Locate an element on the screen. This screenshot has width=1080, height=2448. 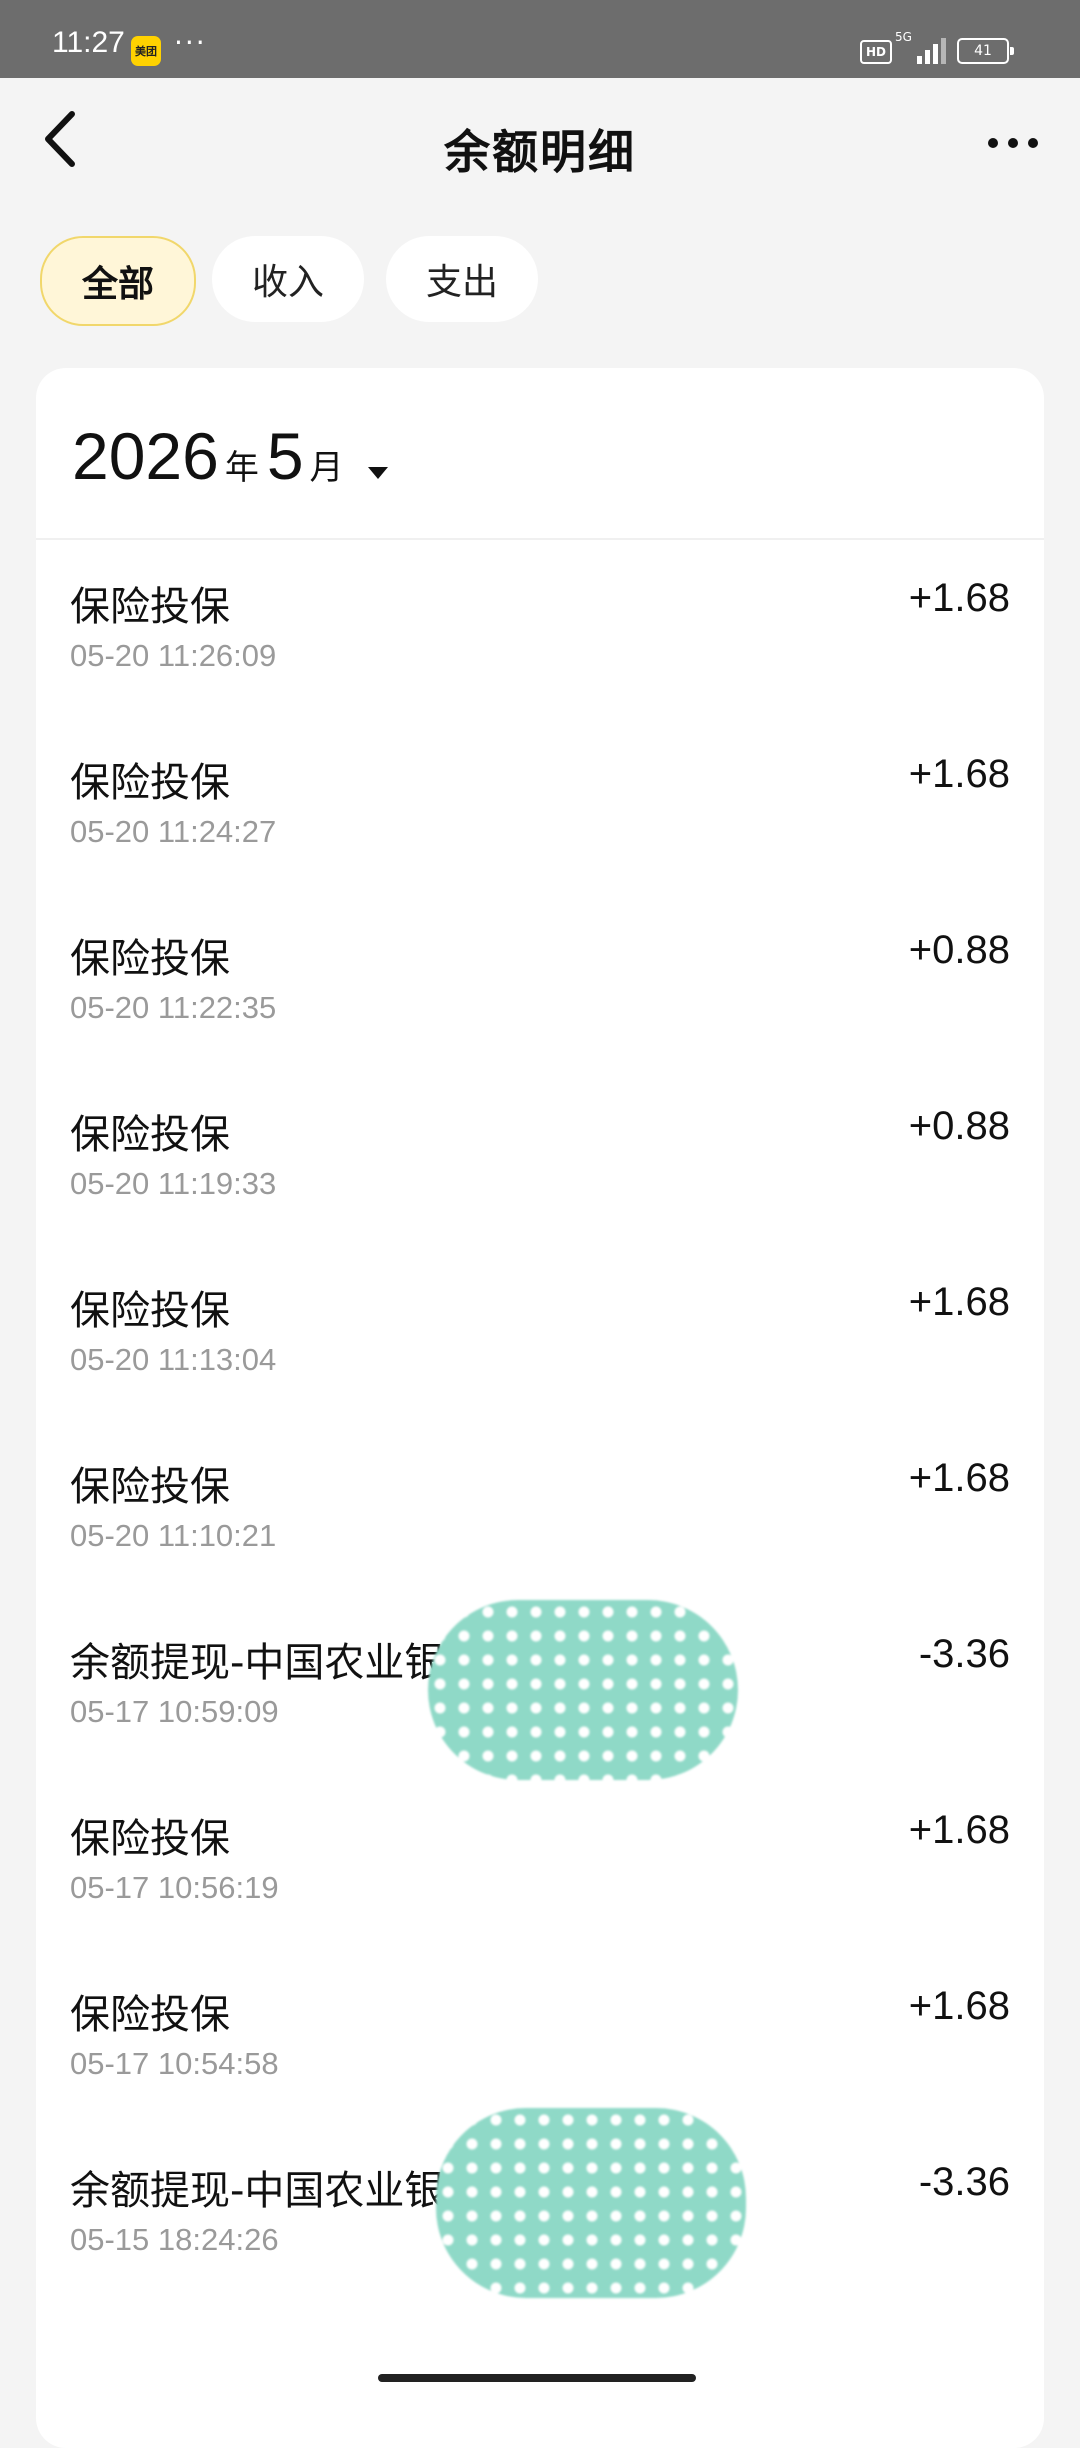
transaction-row: 余额提现-中国农业银 05-15 18:24:26 -3.36 is located at coordinates (540, 2203).